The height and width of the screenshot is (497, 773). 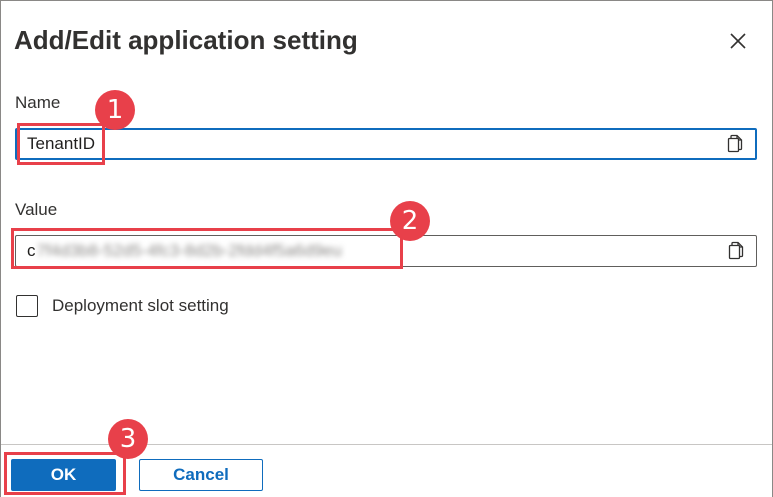 I want to click on close-button, so click(x=738, y=41).